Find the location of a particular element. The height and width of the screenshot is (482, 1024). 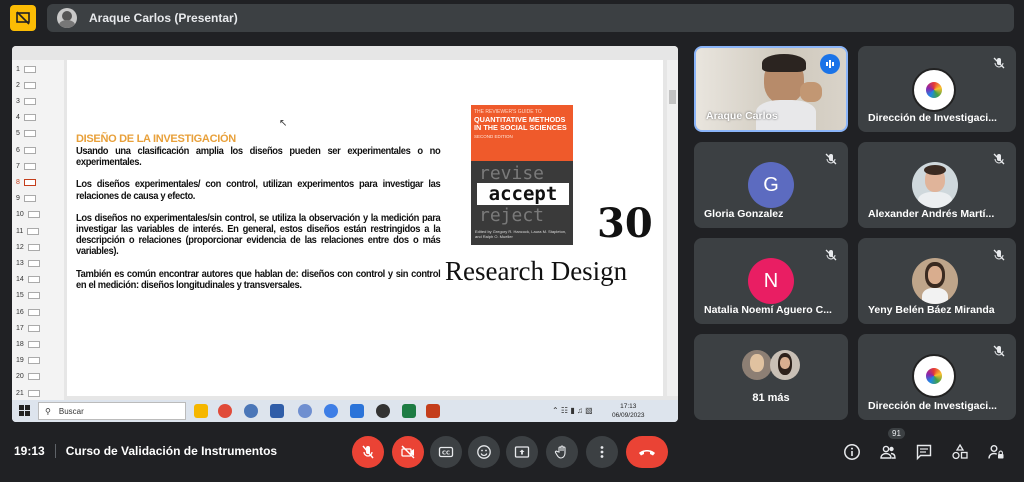

excel-icon is located at coordinates (409, 411).